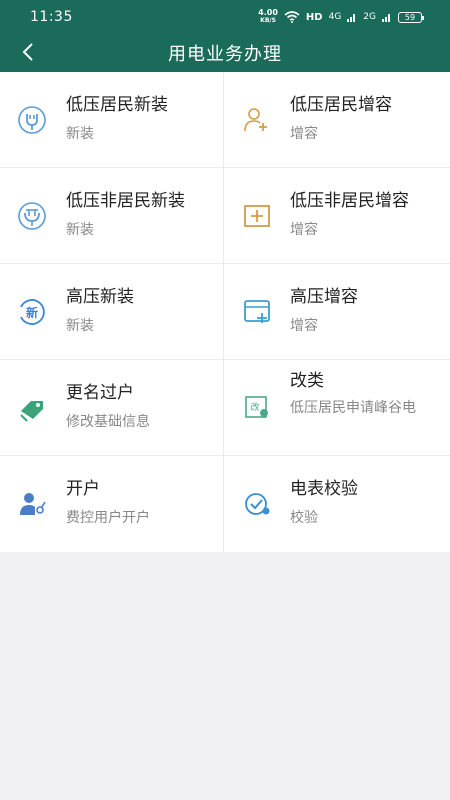  Describe the element at coordinates (335, 17) in the screenshot. I see `signal-4g: 4G` at that location.